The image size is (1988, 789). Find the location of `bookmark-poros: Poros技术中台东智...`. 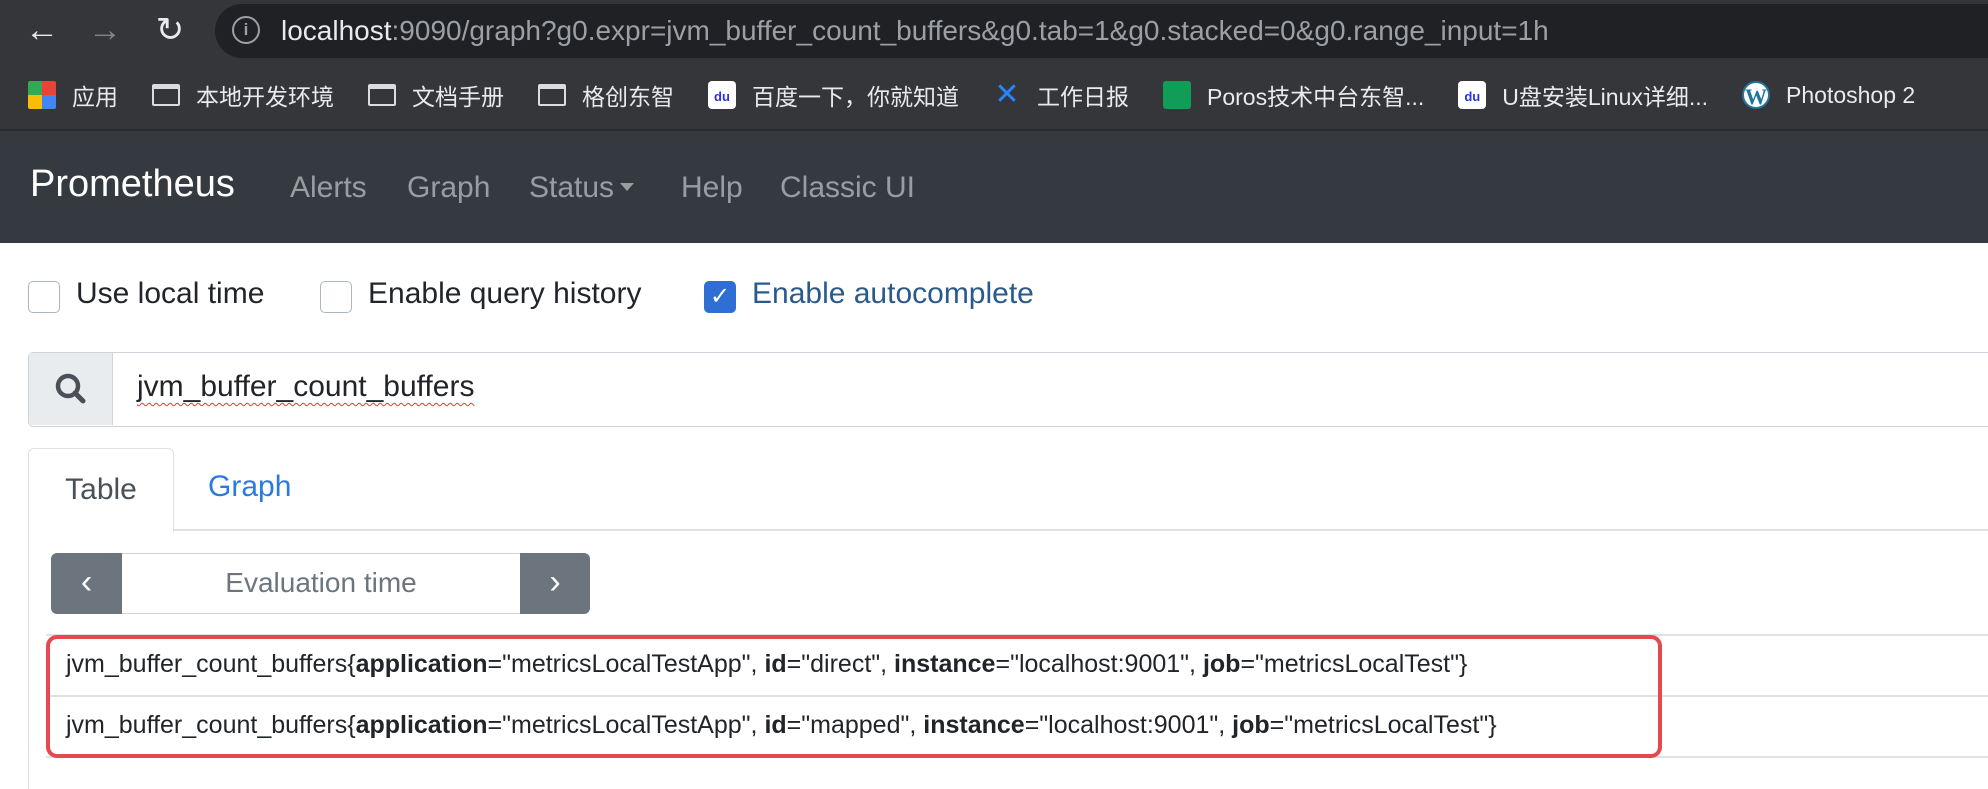

bookmark-poros: Poros技术中台东智... is located at coordinates (1293, 95).